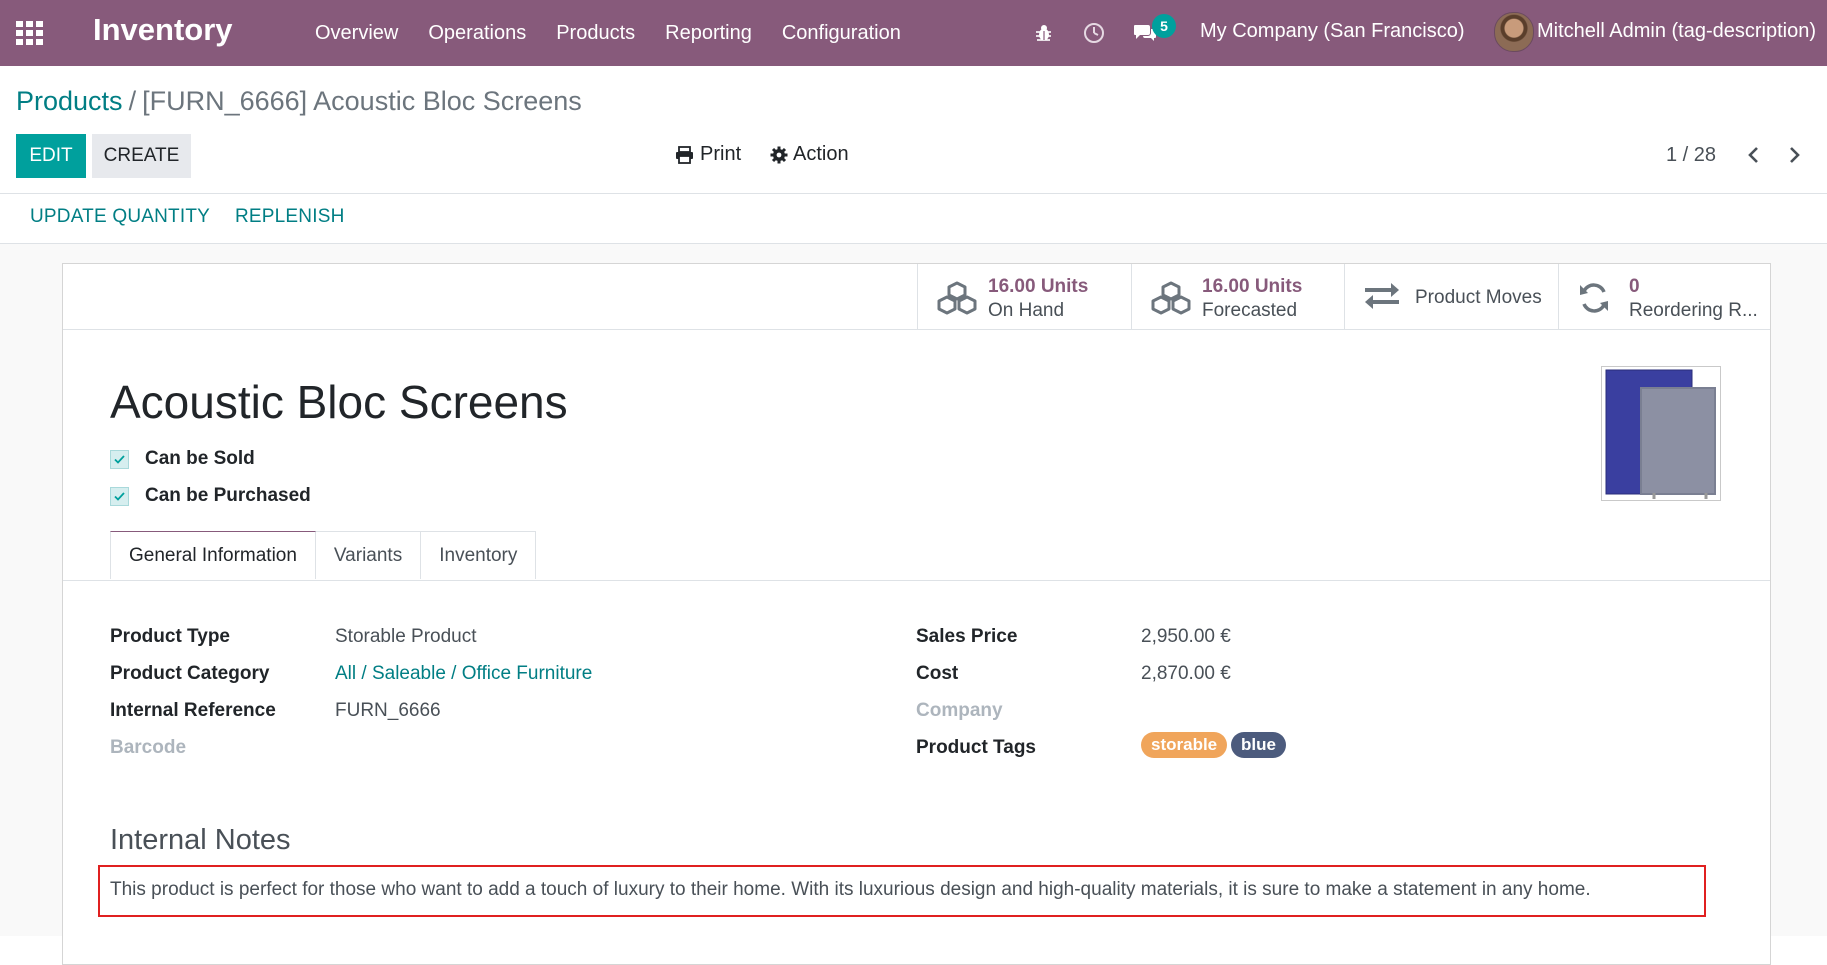  Describe the element at coordinates (937, 673) in the screenshot. I see `cost-label: Cost` at that location.